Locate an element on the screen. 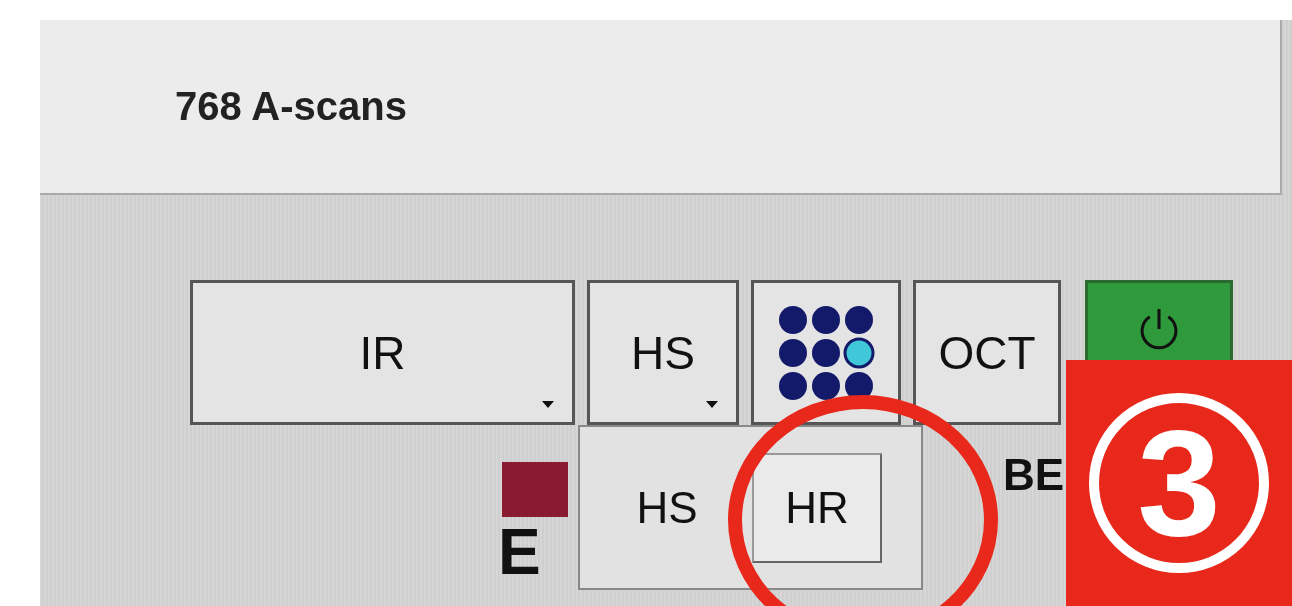  menu-item: HR is located at coordinates (817, 507).